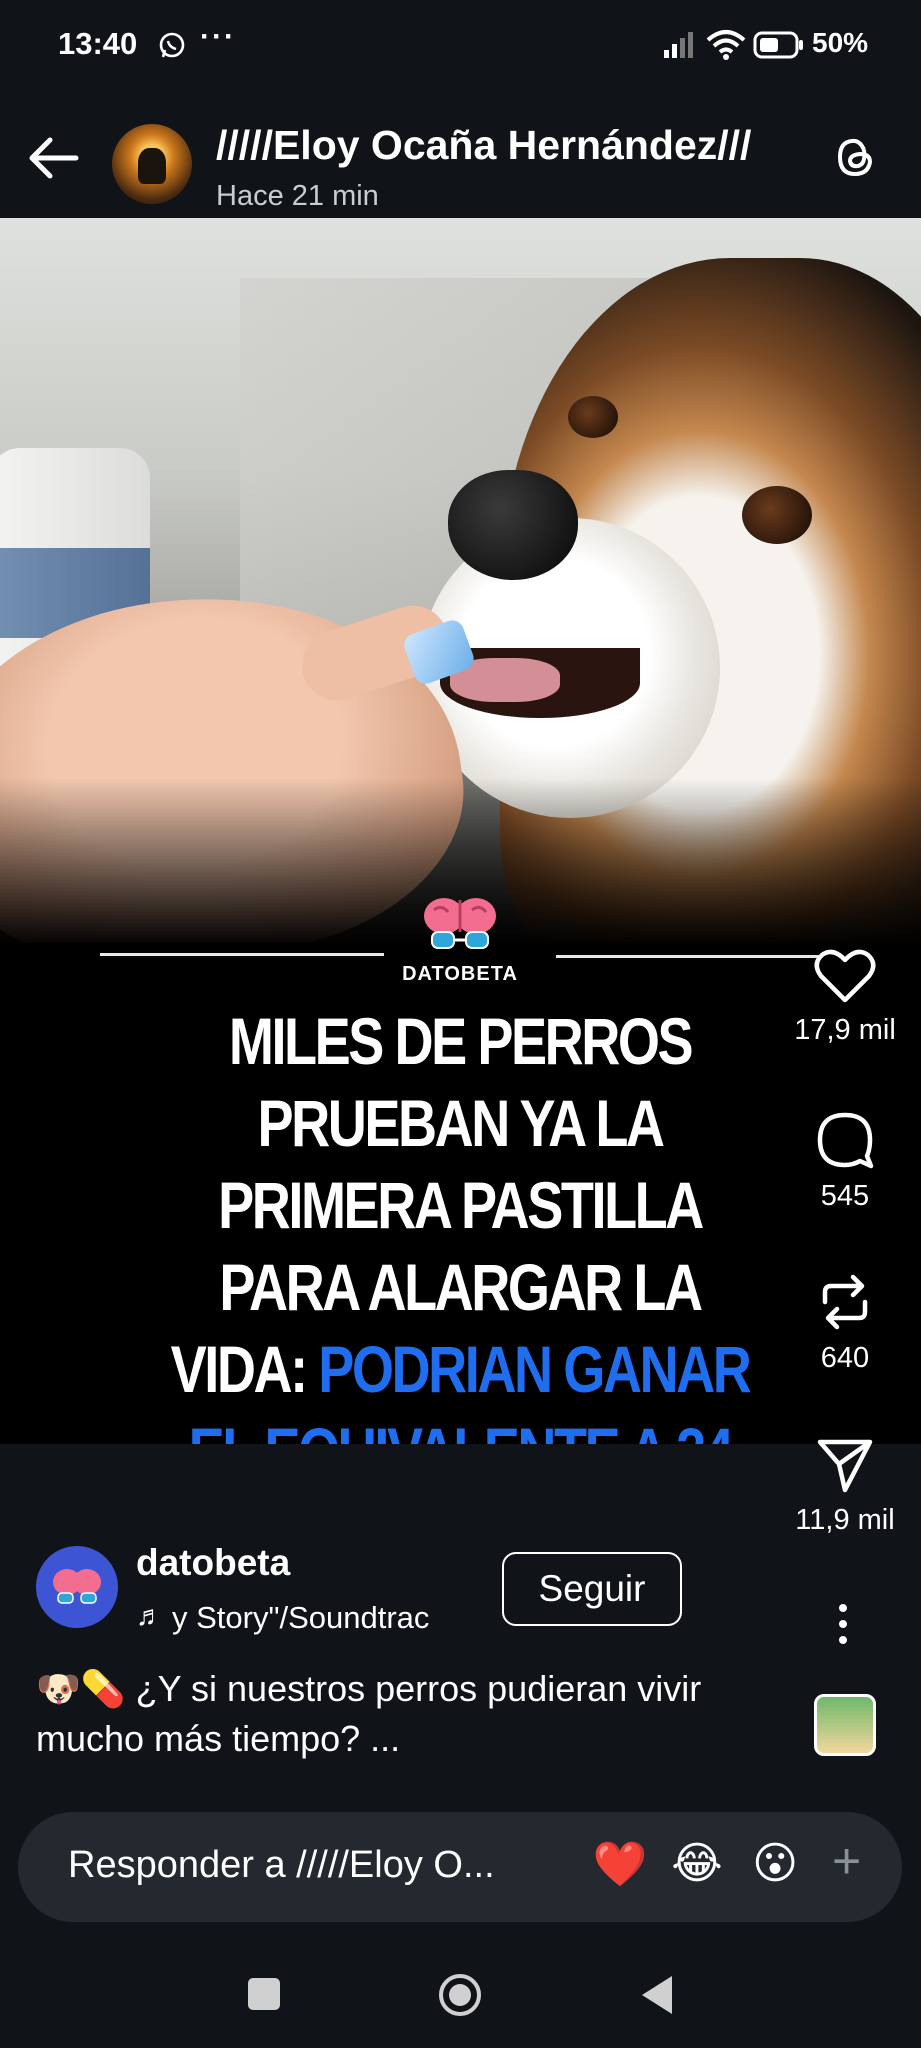  What do you see at coordinates (264, 1994) in the screenshot?
I see `recent-apps-button` at bounding box center [264, 1994].